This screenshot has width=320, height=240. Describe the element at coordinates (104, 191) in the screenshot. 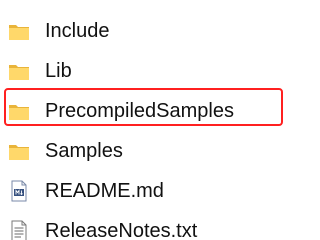

I see `file-item-label: README.md` at that location.